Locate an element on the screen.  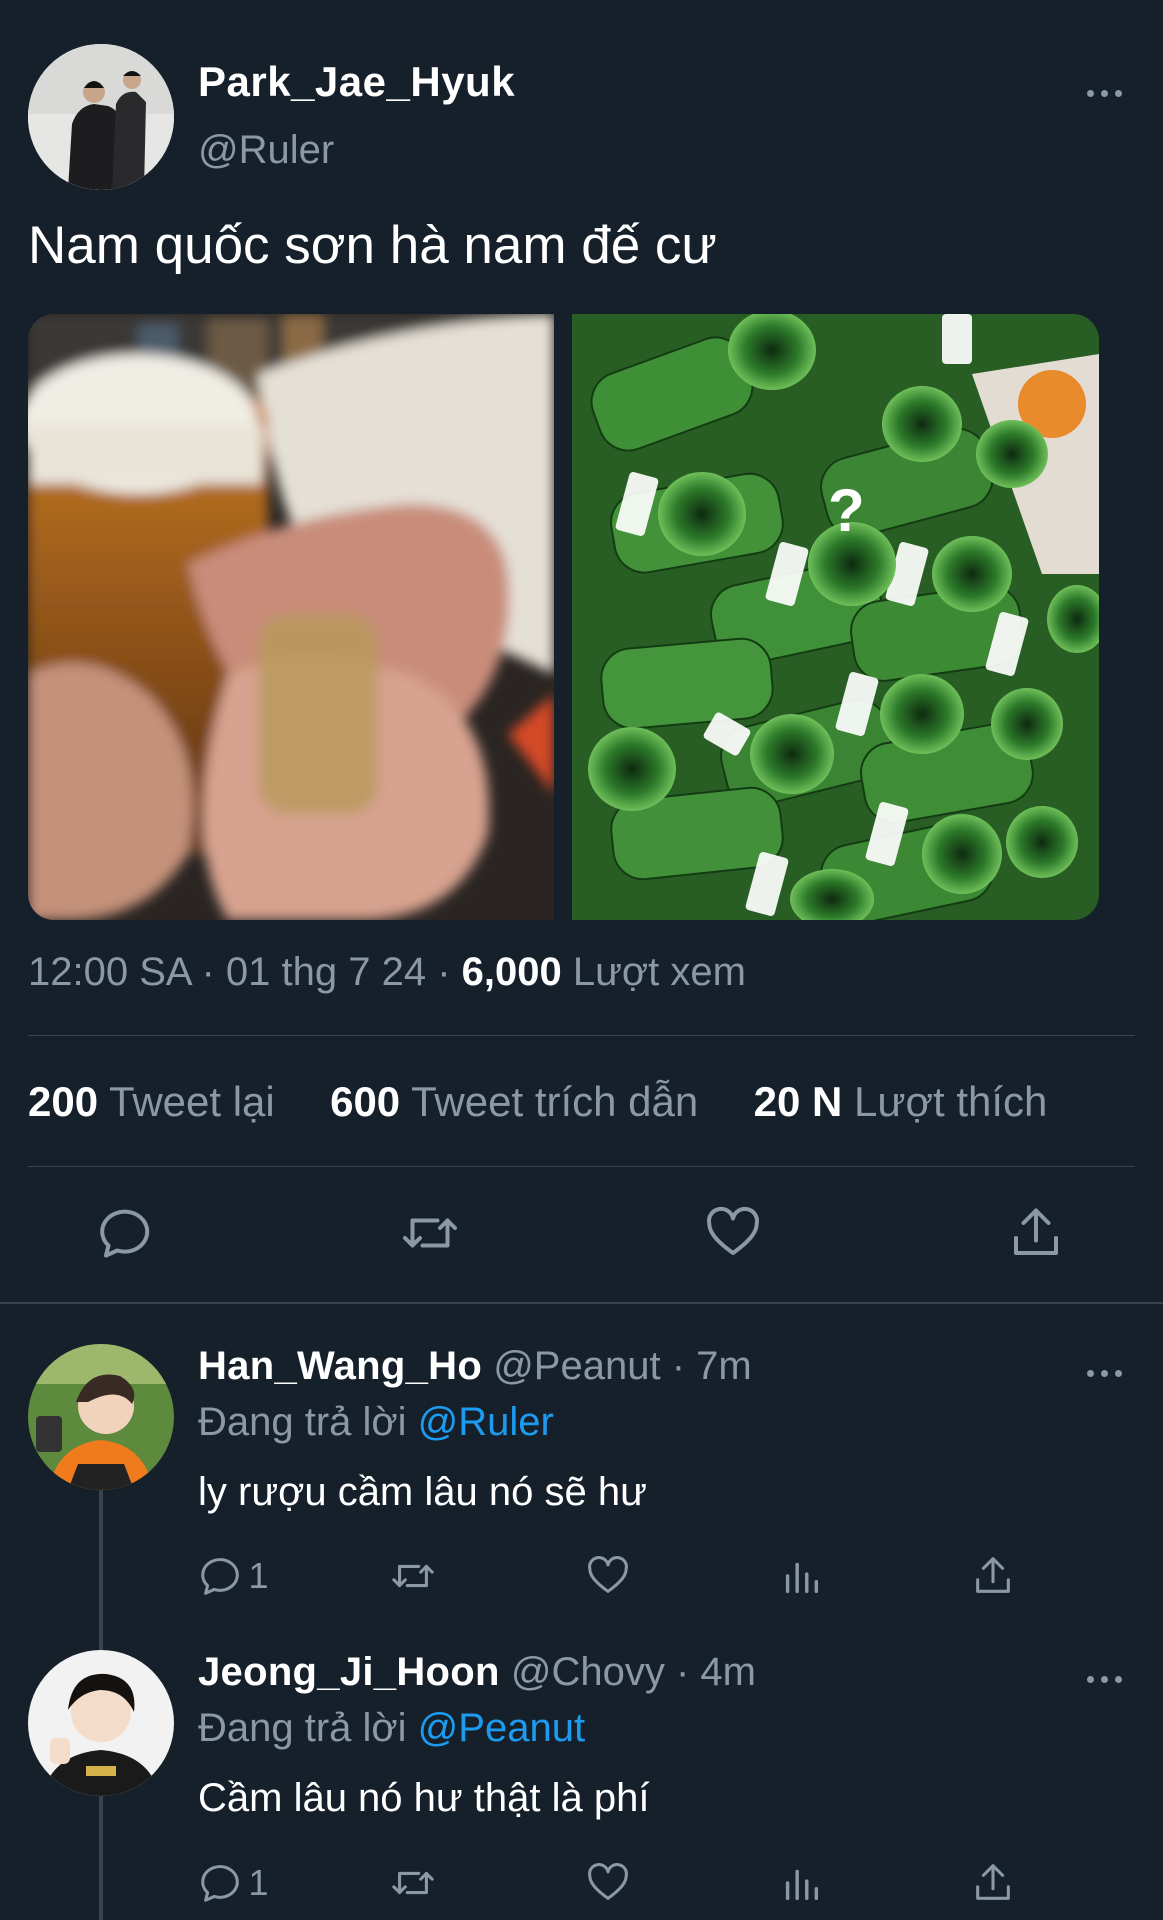
retweets-stat: 200 Tweet lại is located at coordinates (151, 1101).